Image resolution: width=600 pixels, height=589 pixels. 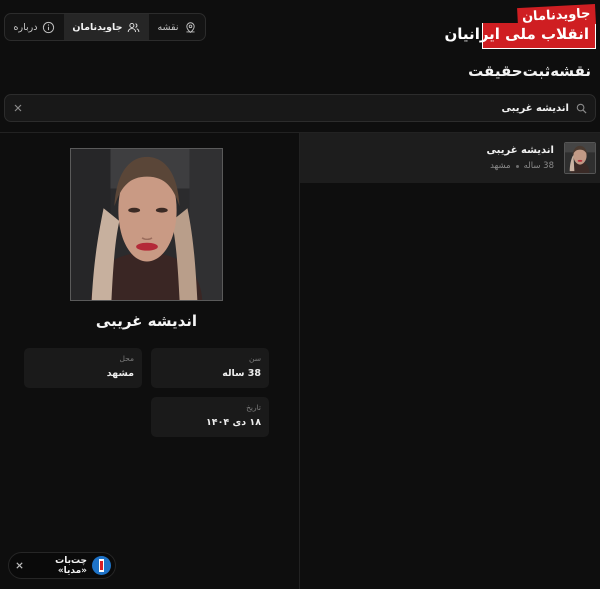 What do you see at coordinates (120, 373) in the screenshot?
I see `place-value: مشهد` at bounding box center [120, 373].